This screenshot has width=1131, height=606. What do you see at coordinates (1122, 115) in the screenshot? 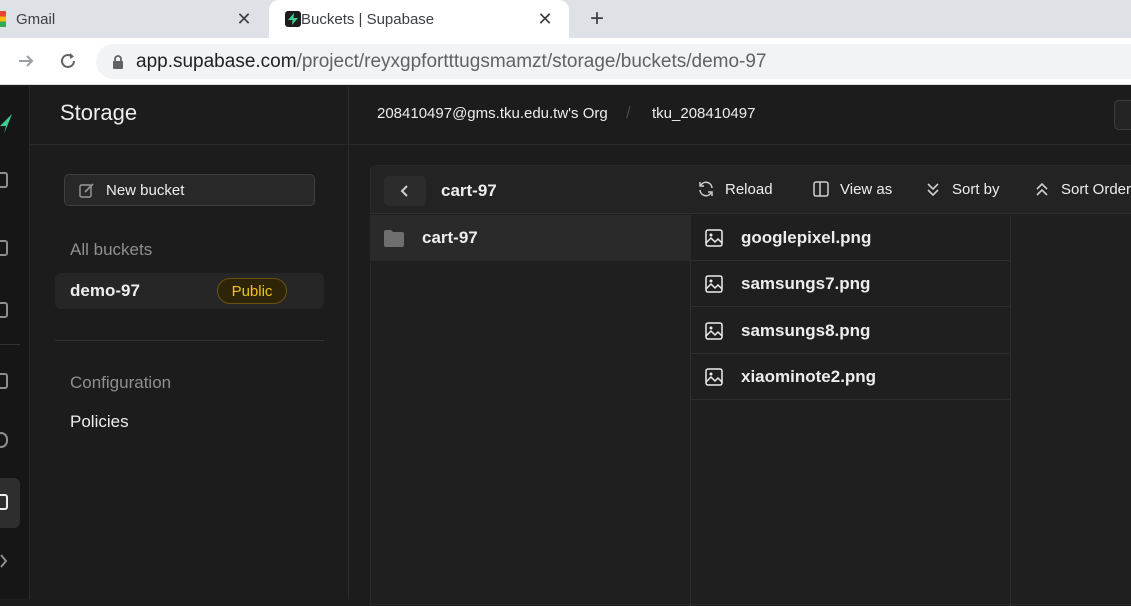
I see `header-button` at bounding box center [1122, 115].